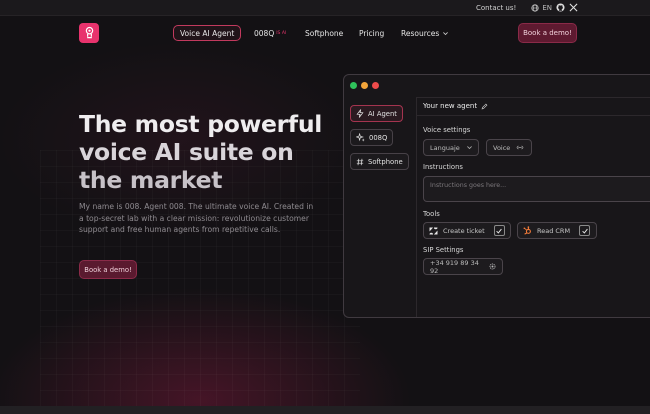  I want to click on sip-number-value: +34 919 89 34 92, so click(454, 266).